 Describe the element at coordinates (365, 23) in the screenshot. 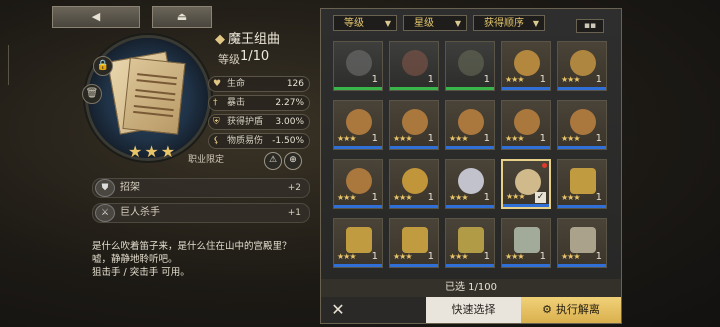

I see `filter-level: 等级 ▼` at that location.